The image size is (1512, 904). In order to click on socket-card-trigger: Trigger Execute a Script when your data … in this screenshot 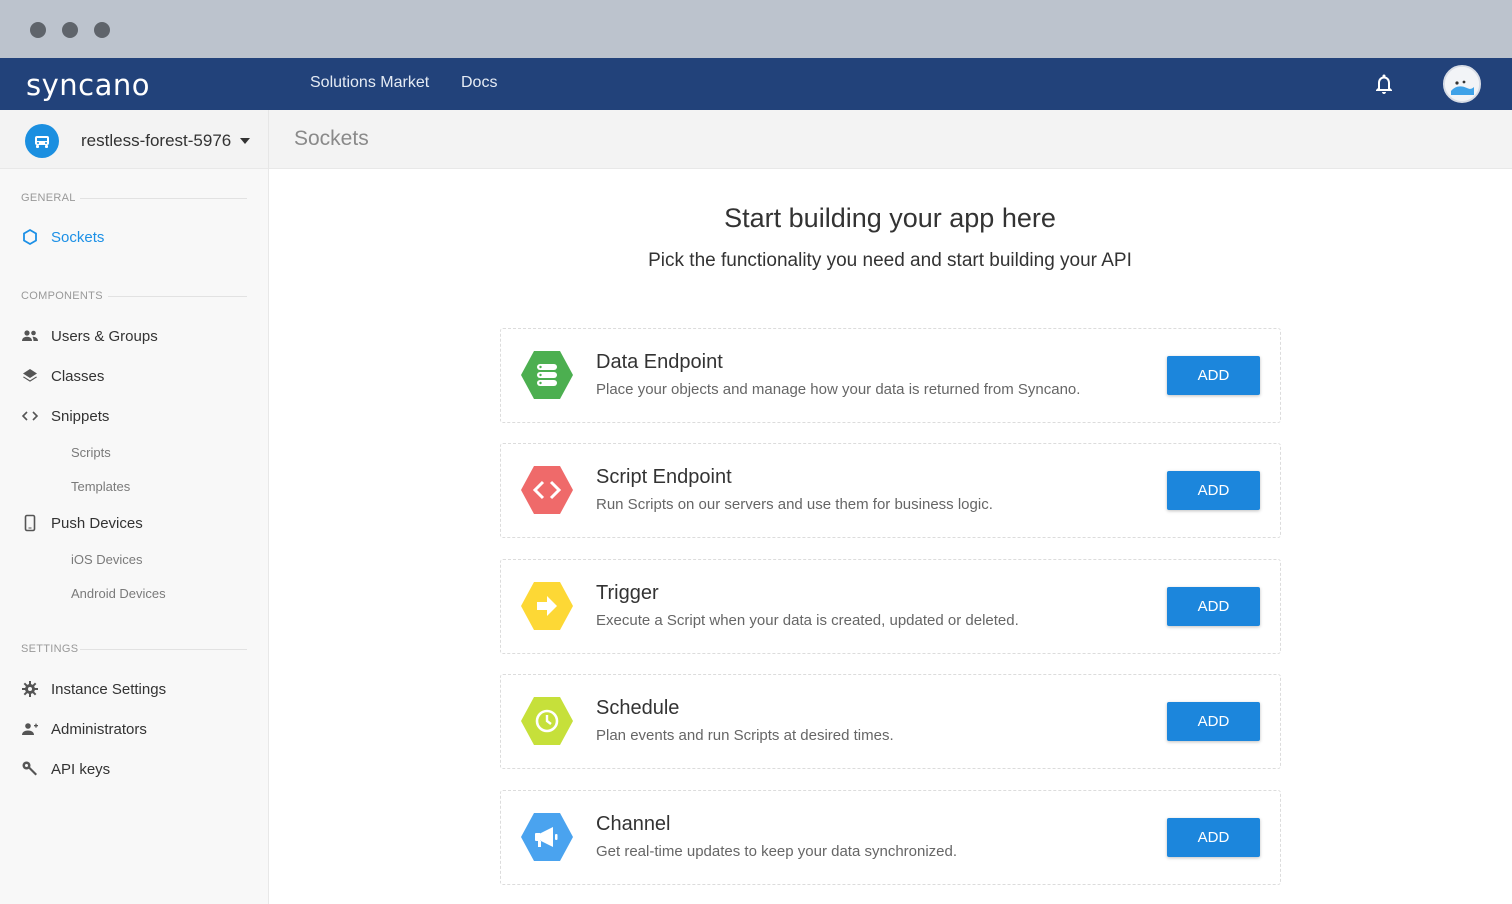, I will do `click(890, 606)`.